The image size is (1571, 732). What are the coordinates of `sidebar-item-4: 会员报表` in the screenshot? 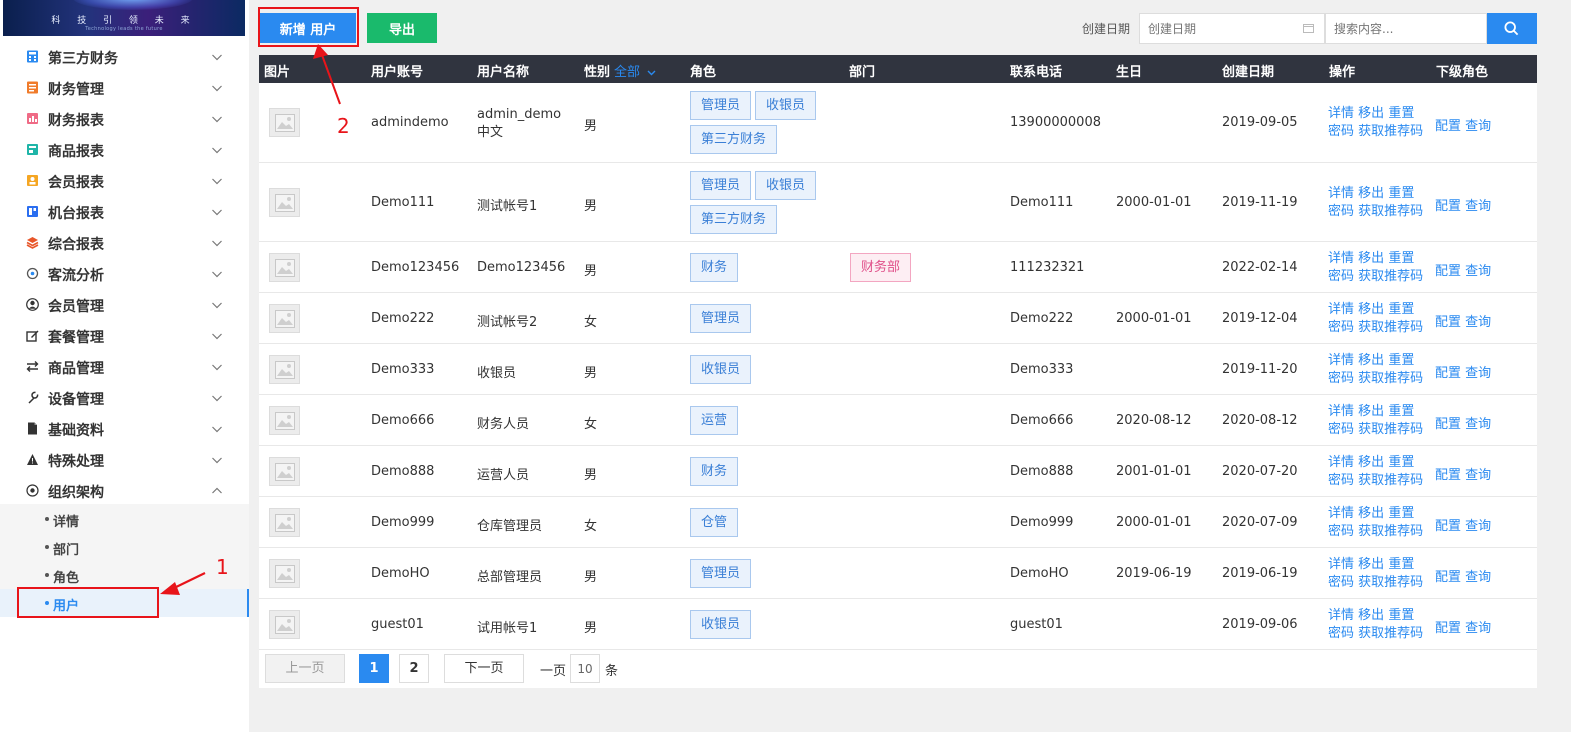 It's located at (124, 180).